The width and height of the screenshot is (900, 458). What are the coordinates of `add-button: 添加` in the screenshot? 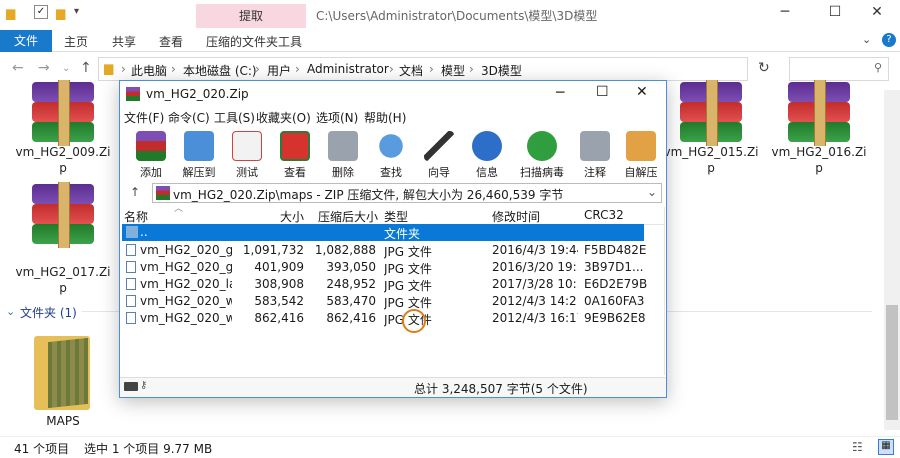 It's located at (151, 155).